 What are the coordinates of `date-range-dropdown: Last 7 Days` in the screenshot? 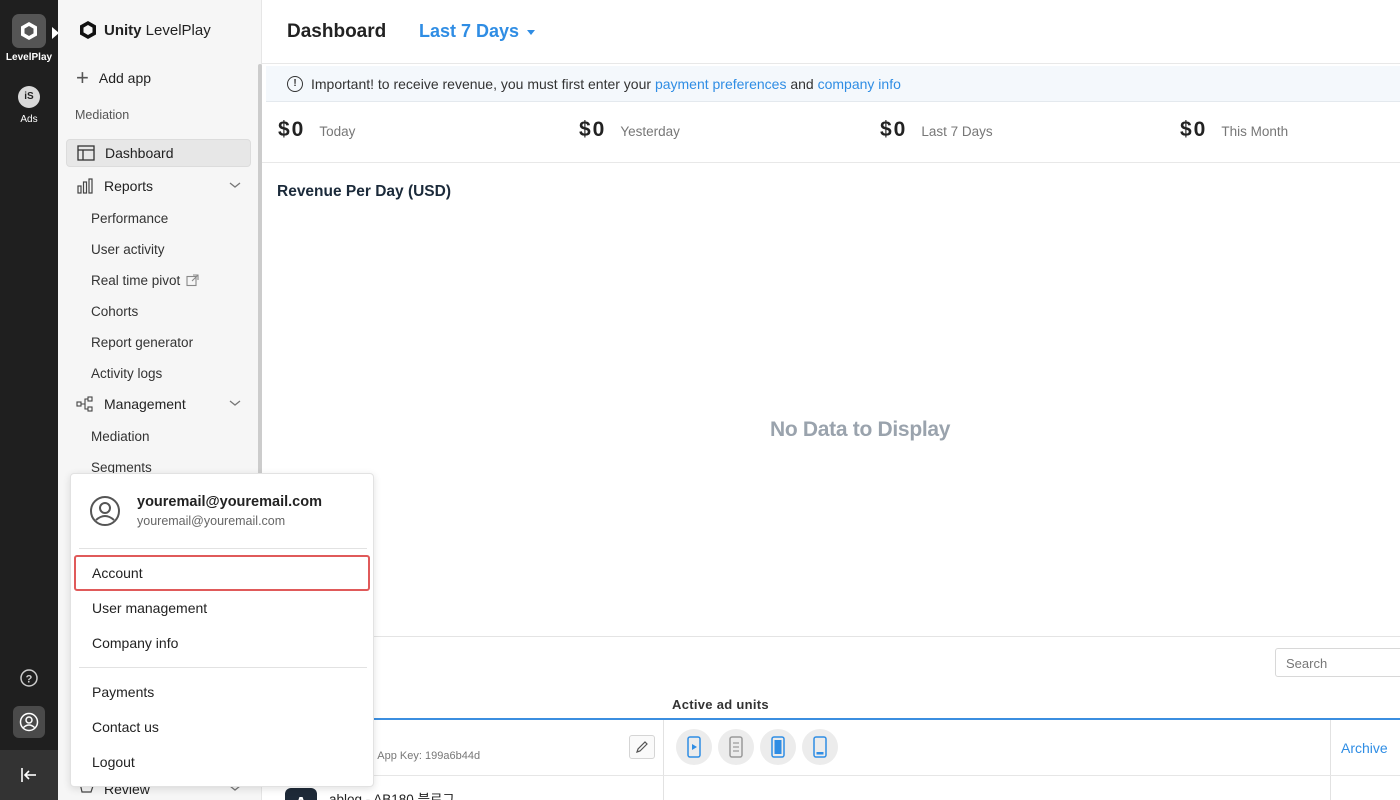 It's located at (477, 31).